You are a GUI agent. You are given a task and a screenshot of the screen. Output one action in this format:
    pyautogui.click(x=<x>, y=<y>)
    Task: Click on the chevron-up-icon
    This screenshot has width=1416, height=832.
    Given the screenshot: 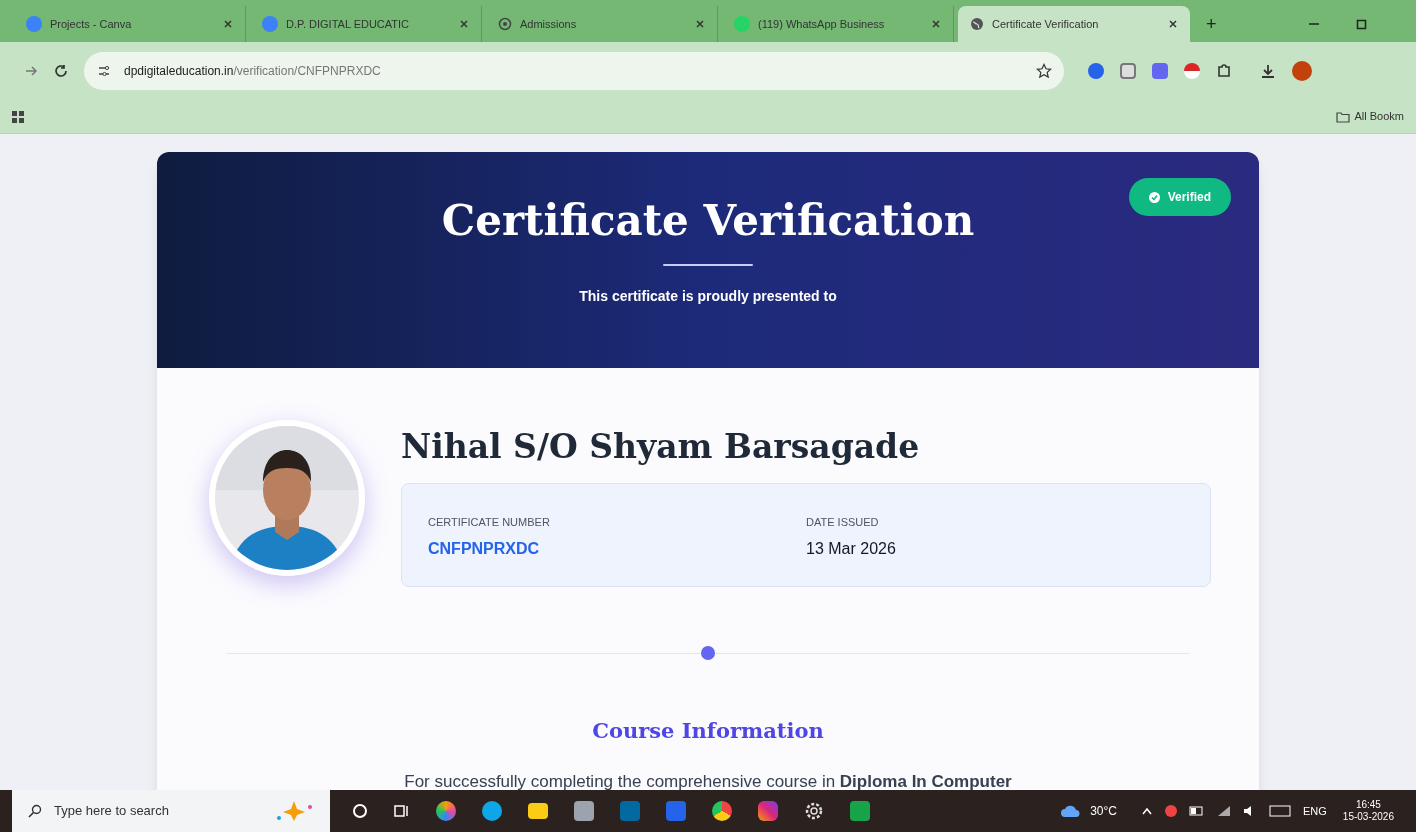 What is the action you would take?
    pyautogui.click(x=1147, y=811)
    